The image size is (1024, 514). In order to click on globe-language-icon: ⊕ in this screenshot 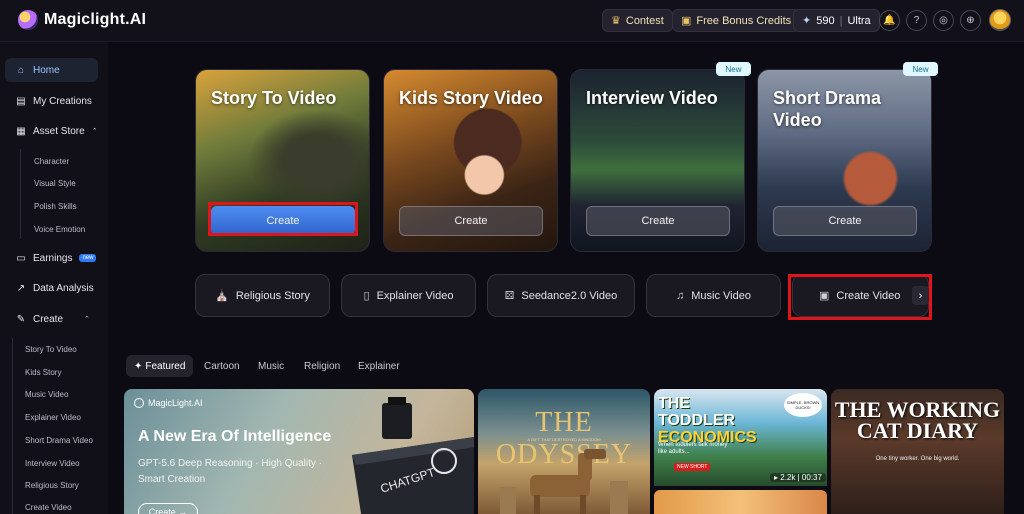, I will do `click(970, 20)`.